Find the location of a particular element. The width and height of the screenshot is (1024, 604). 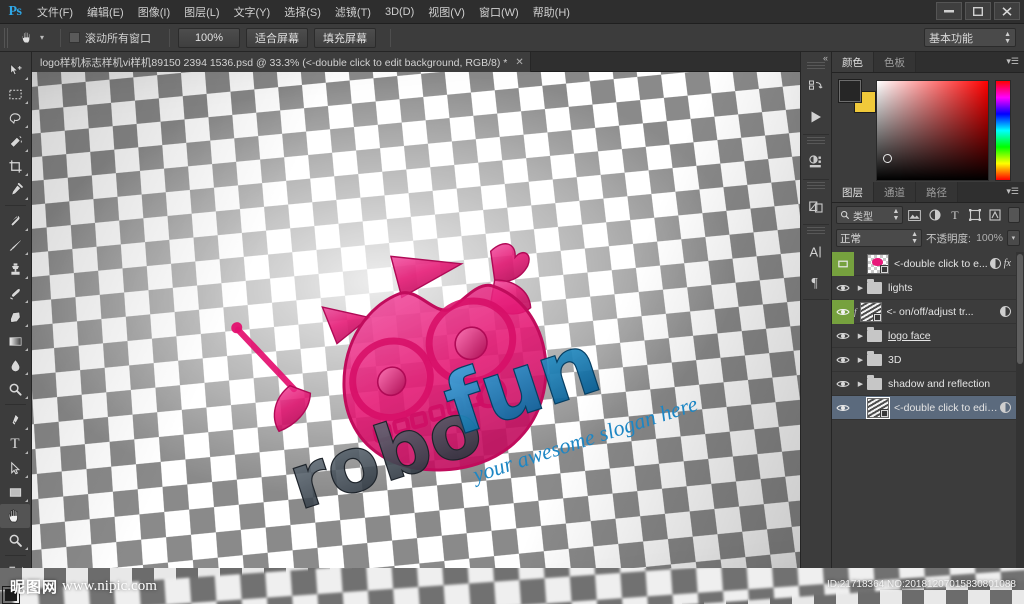

layer-fx-icon: fx is located at coordinates (1007, 263).